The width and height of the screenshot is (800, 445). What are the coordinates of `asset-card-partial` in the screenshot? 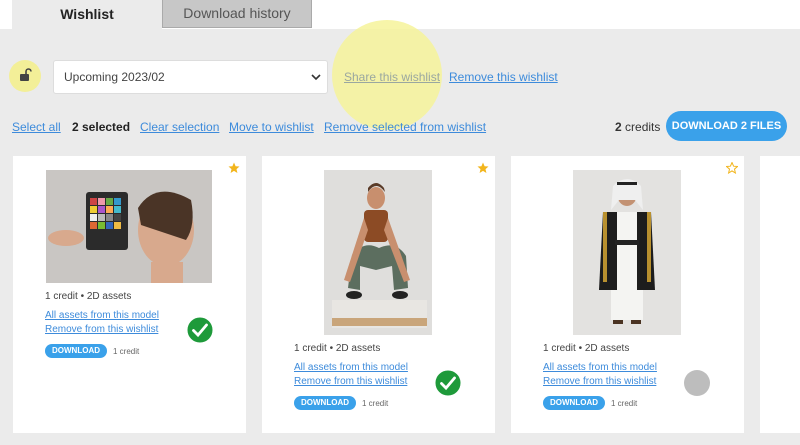 It's located at (780, 294).